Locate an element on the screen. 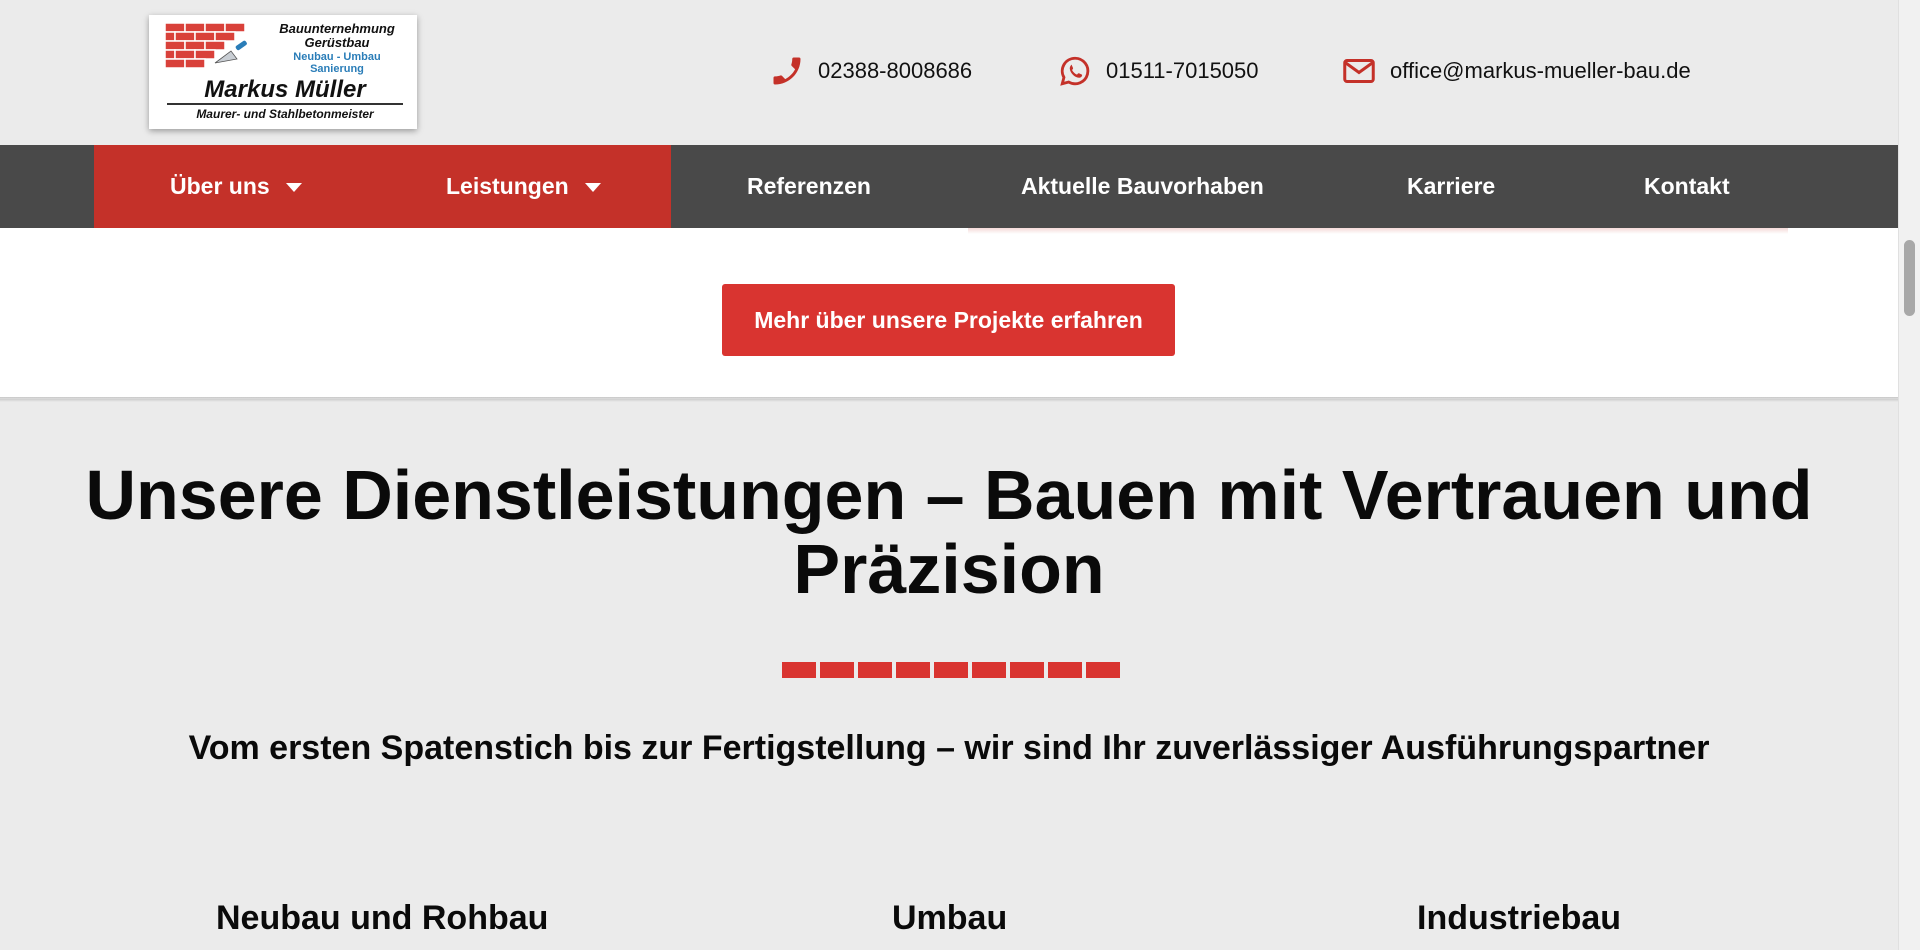 The width and height of the screenshot is (1920, 950). phone-icon is located at coordinates (787, 71).